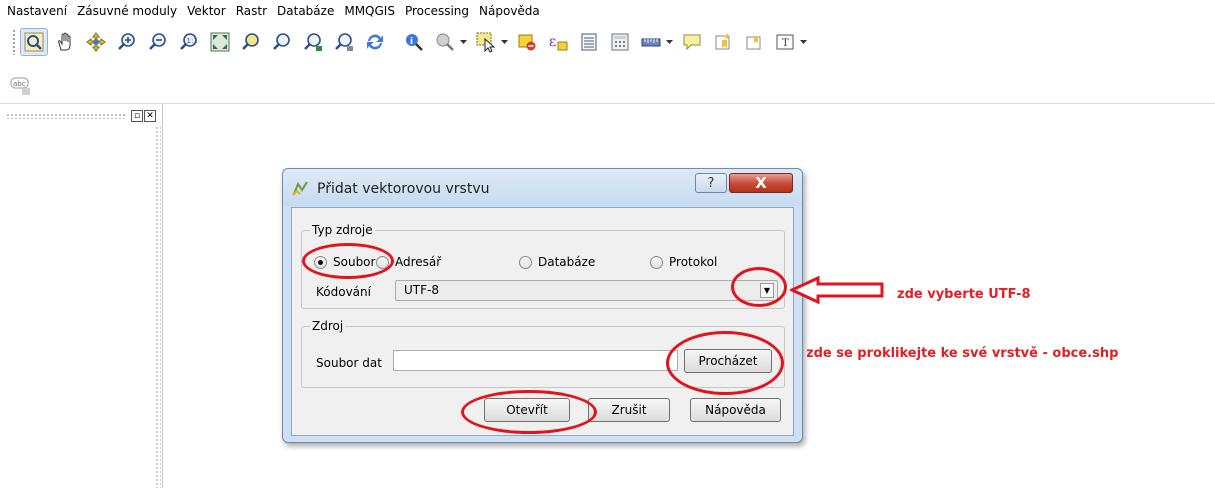 This screenshot has width=1215, height=488. What do you see at coordinates (369, 11) in the screenshot?
I see `menu-mmqgis: MMQGIS` at bounding box center [369, 11].